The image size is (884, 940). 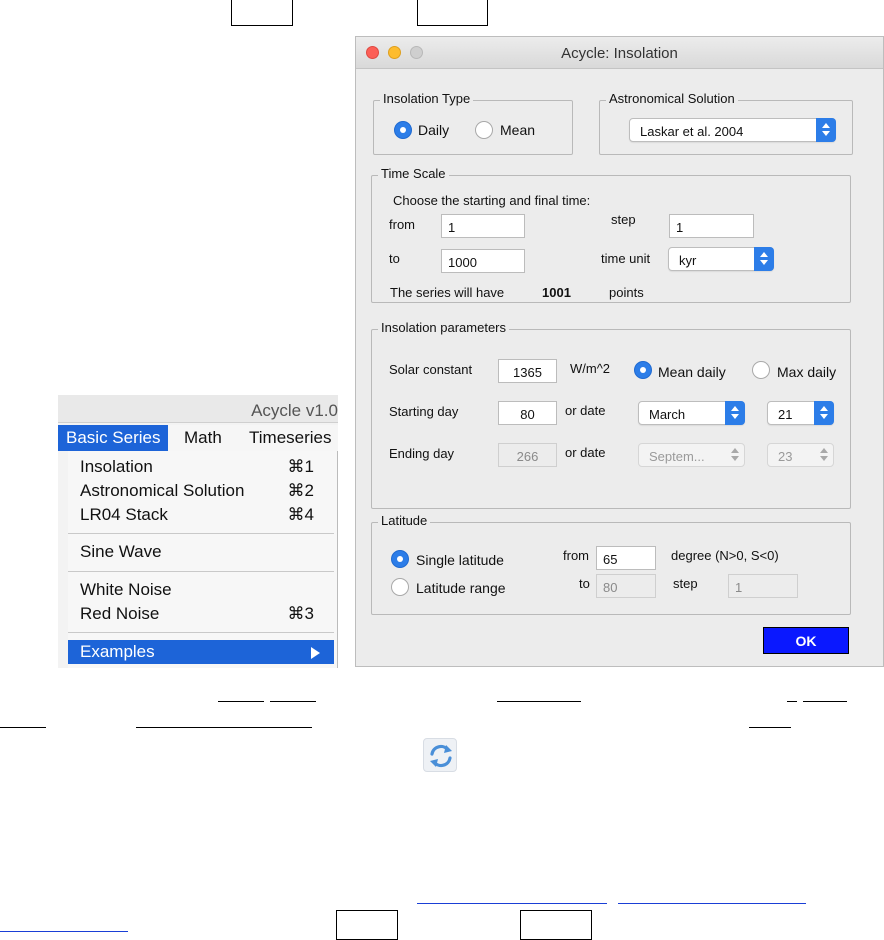 I want to click on or-date-label-2: or date, so click(x=585, y=452).